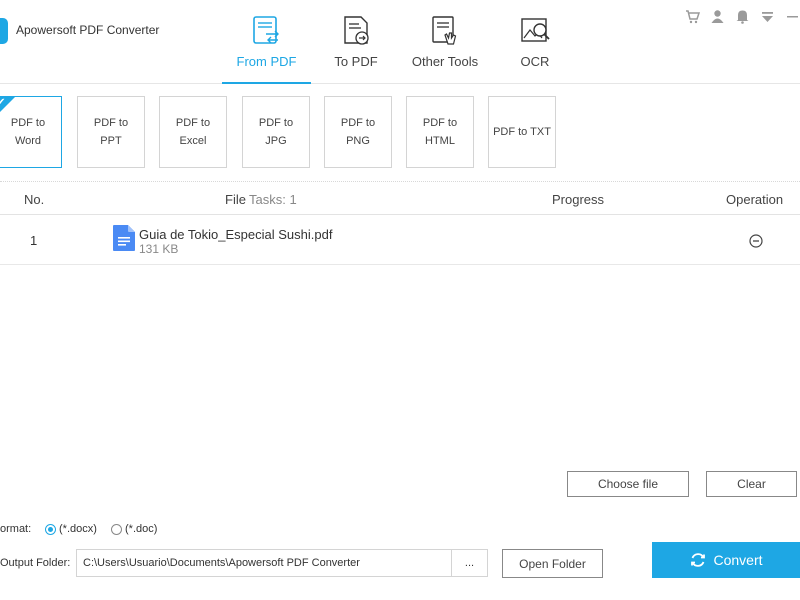  What do you see at coordinates (264, 563) in the screenshot?
I see `output-folder-input` at bounding box center [264, 563].